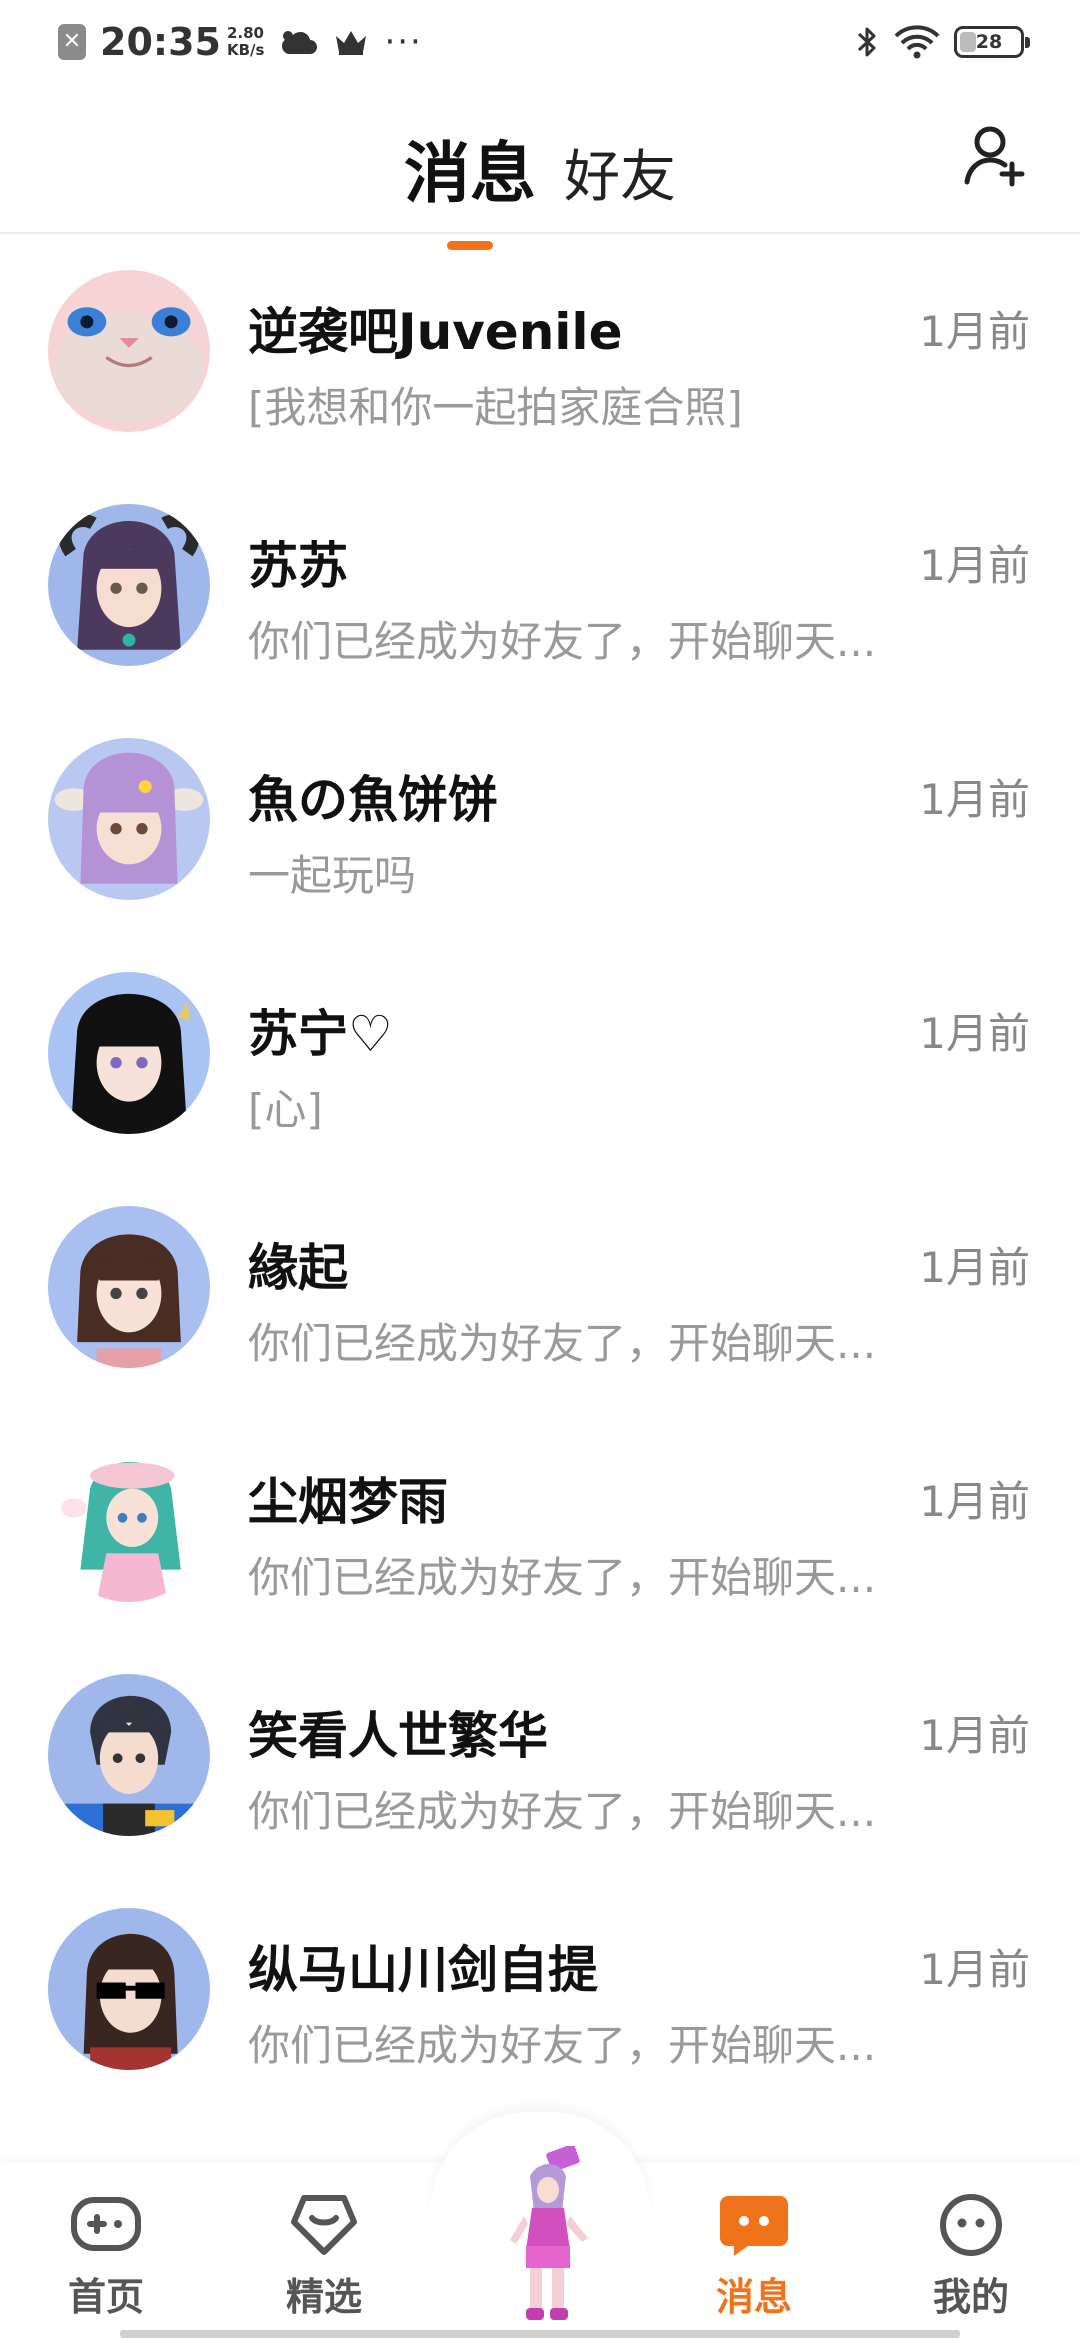  I want to click on battery-icon: 28, so click(992, 42).